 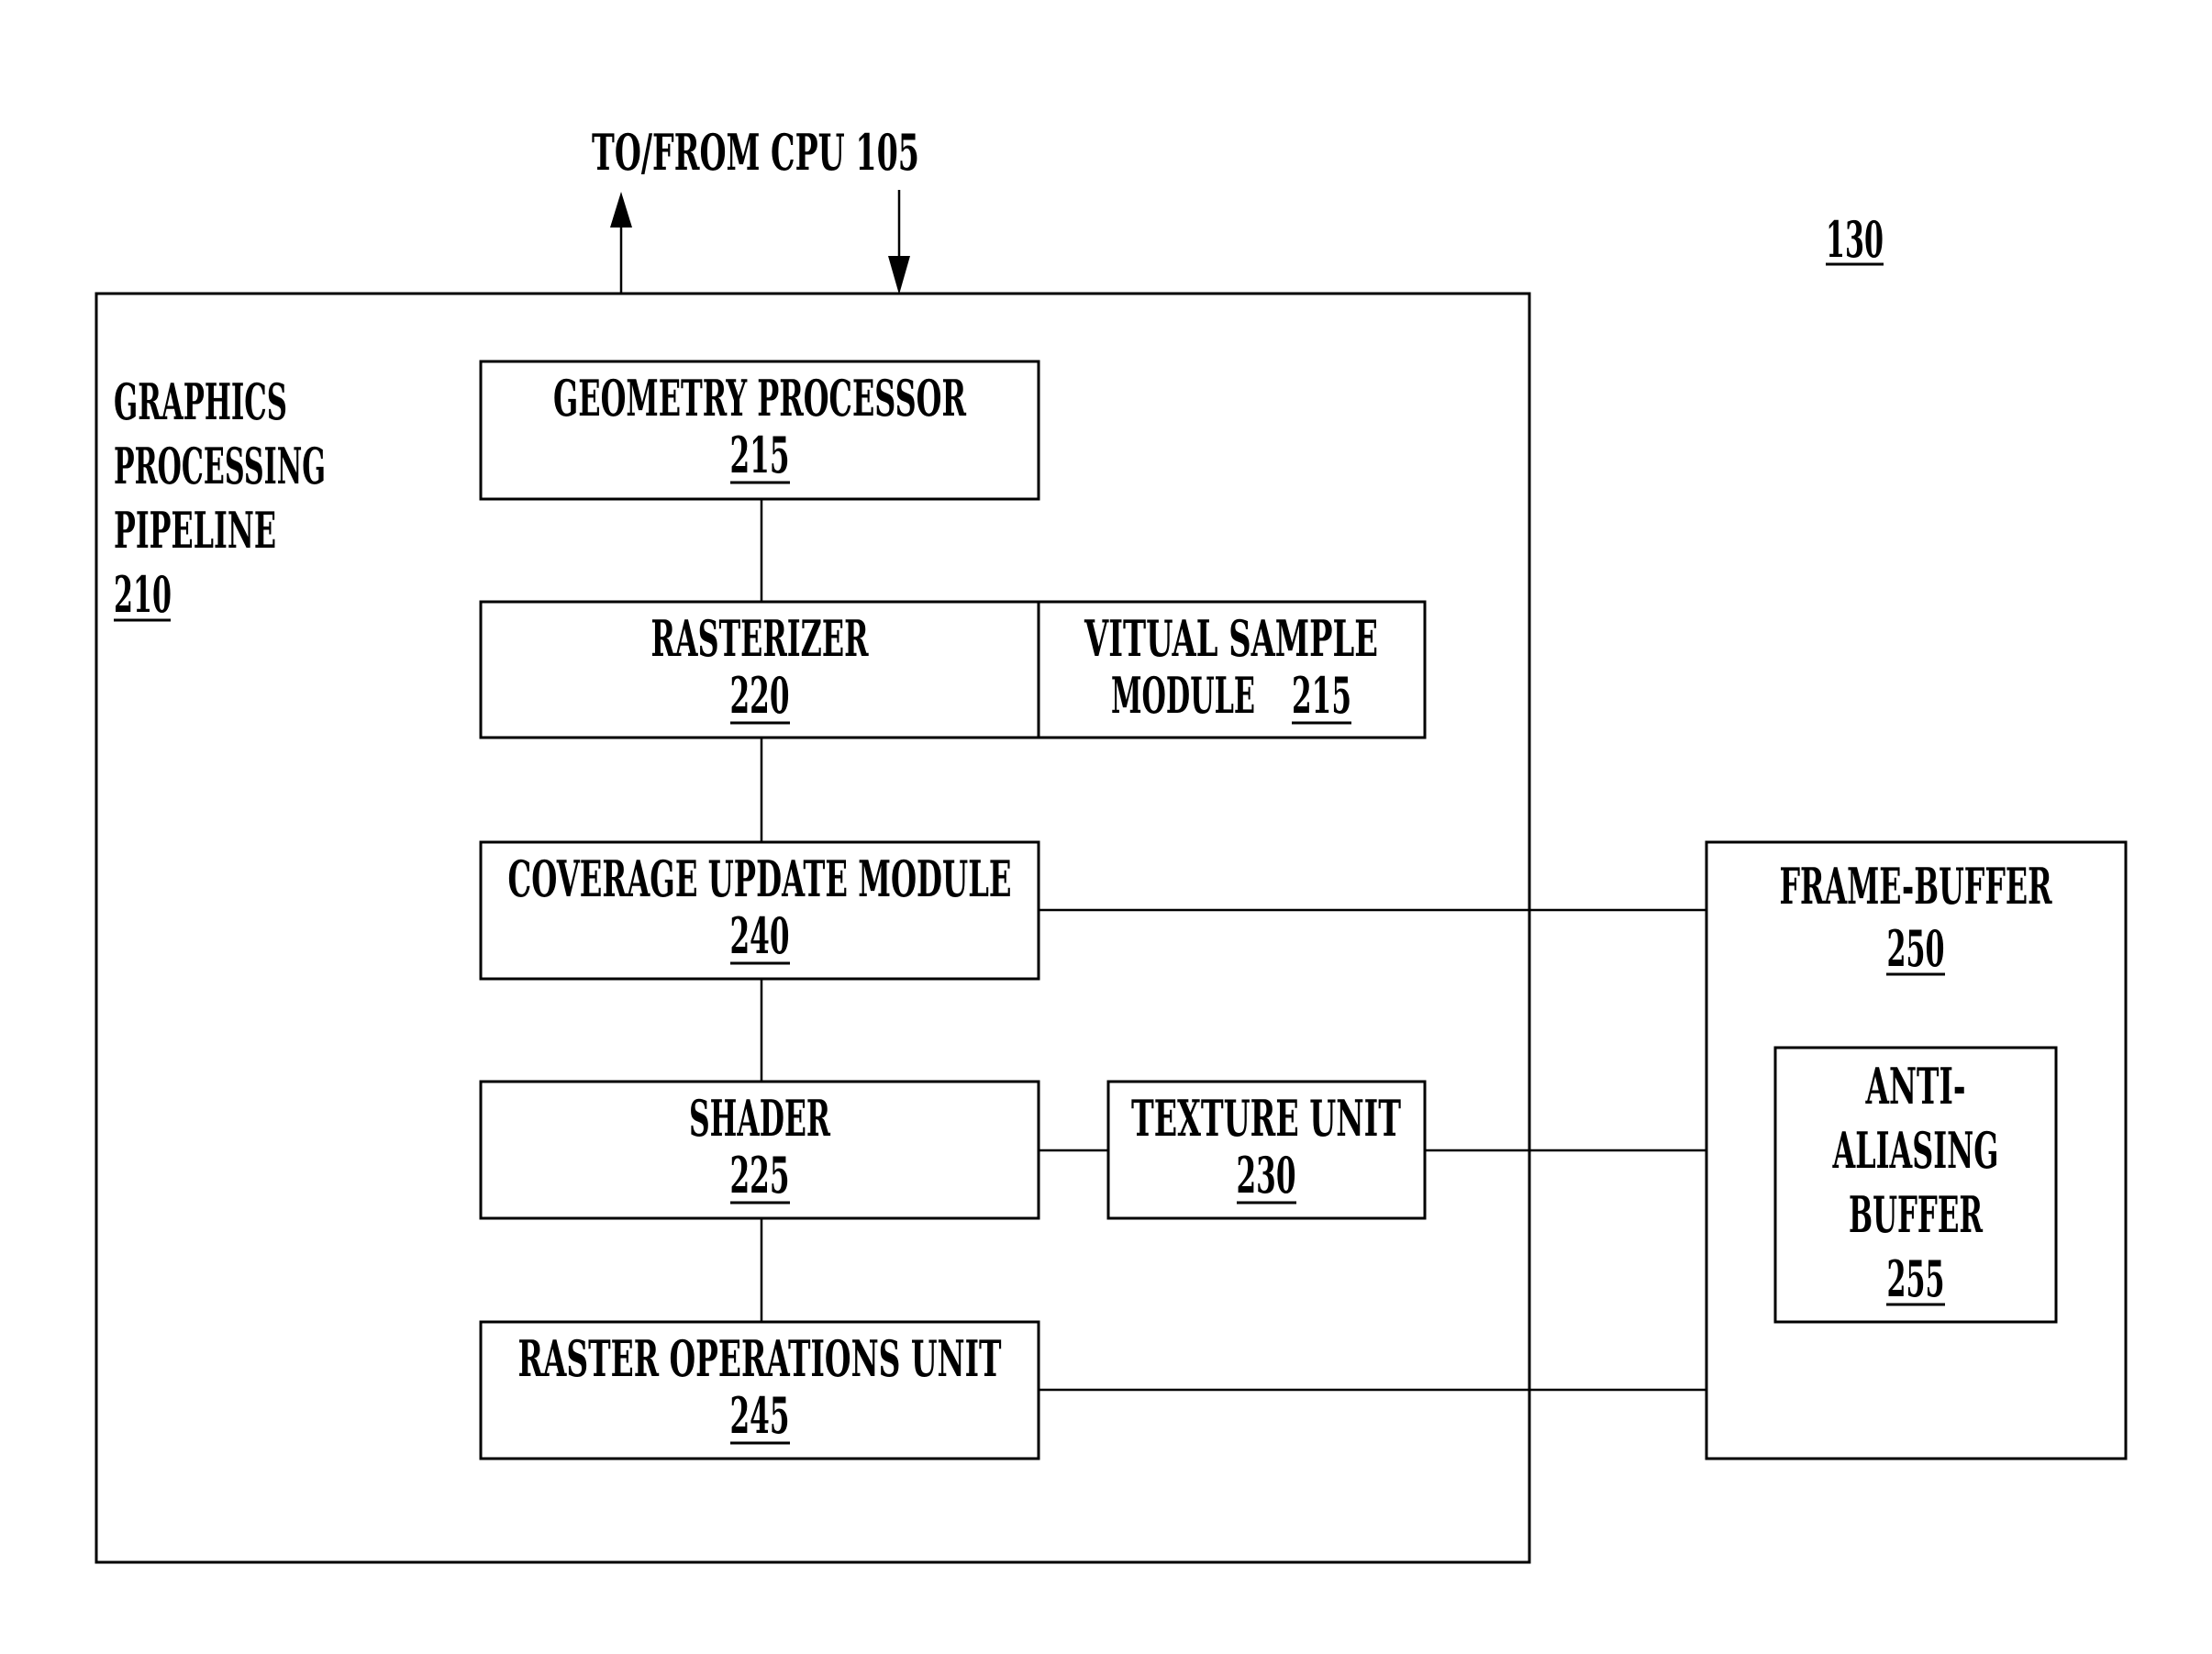 What do you see at coordinates (1266, 1118) in the screenshot?
I see `block-label: TEXTURE UNIT` at bounding box center [1266, 1118].